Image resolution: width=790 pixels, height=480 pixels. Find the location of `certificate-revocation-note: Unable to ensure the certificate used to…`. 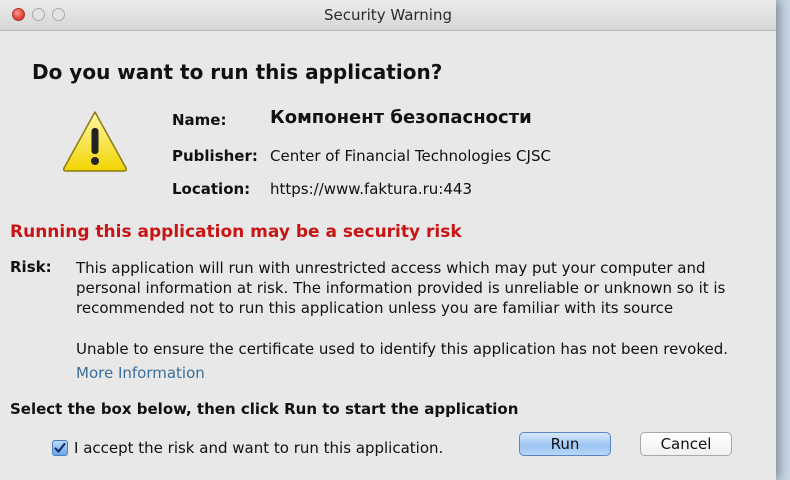

certificate-revocation-note: Unable to ensure the certificate used to… is located at coordinates (402, 349).